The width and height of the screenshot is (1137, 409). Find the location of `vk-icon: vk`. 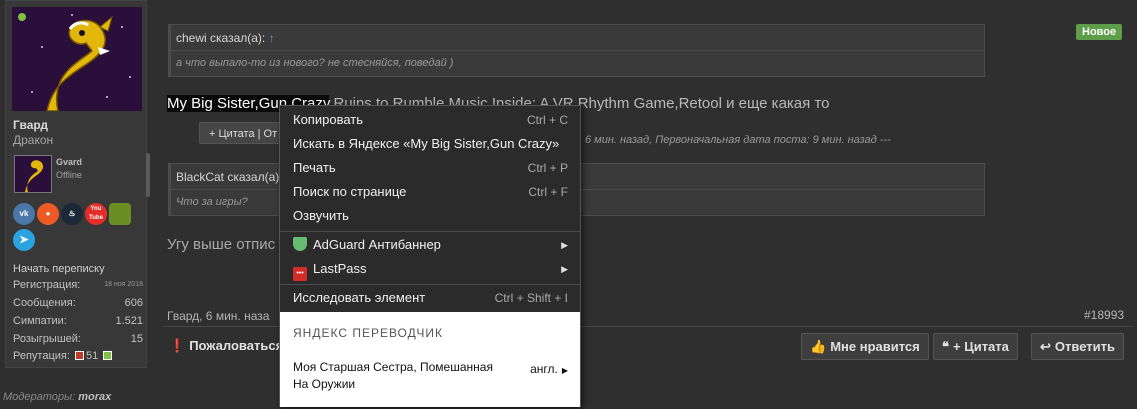

vk-icon: vk is located at coordinates (24, 214).